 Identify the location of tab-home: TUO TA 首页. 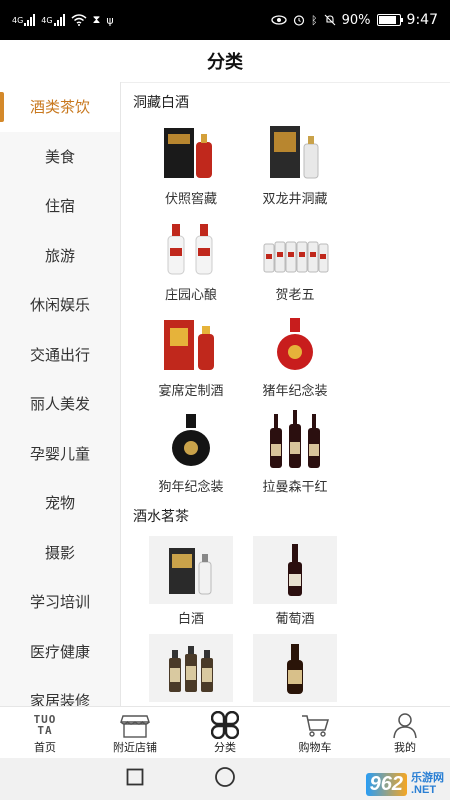
(45, 733).